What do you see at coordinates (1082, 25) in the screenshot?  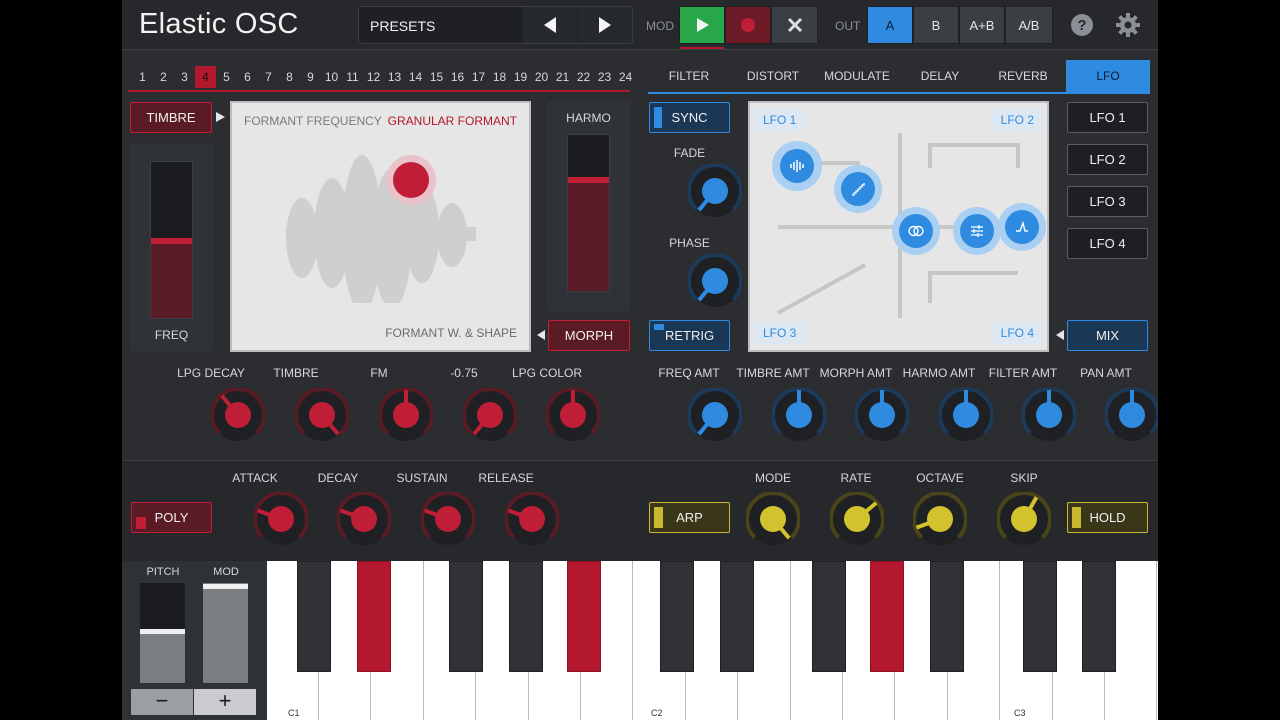 I see `help-button: ?` at bounding box center [1082, 25].